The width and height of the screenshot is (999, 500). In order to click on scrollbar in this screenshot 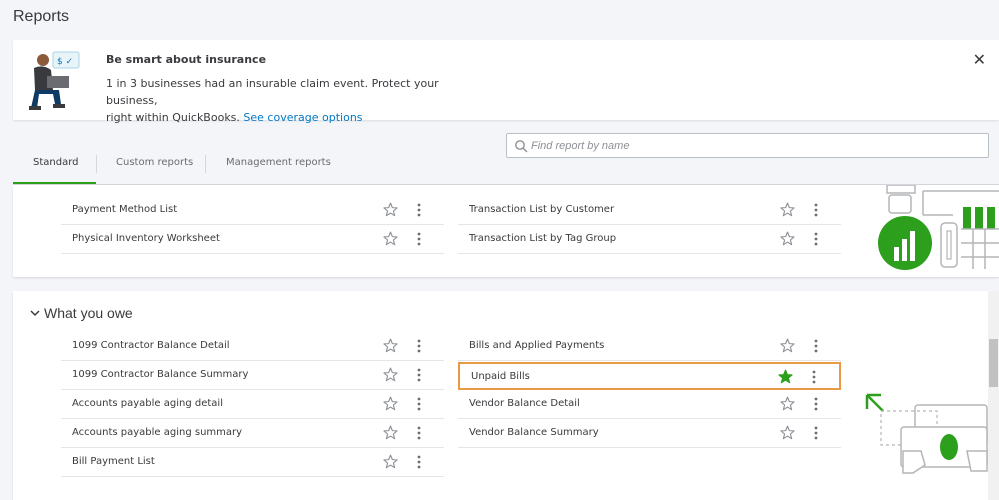, I will do `click(993, 395)`.